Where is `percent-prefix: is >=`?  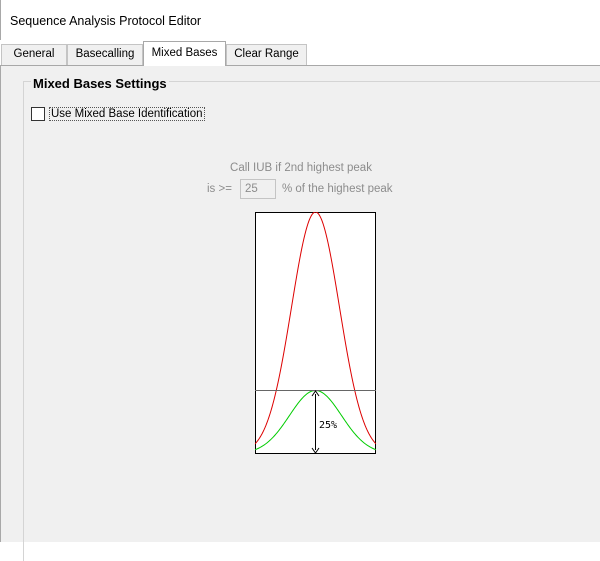 percent-prefix: is >= is located at coordinates (219, 189).